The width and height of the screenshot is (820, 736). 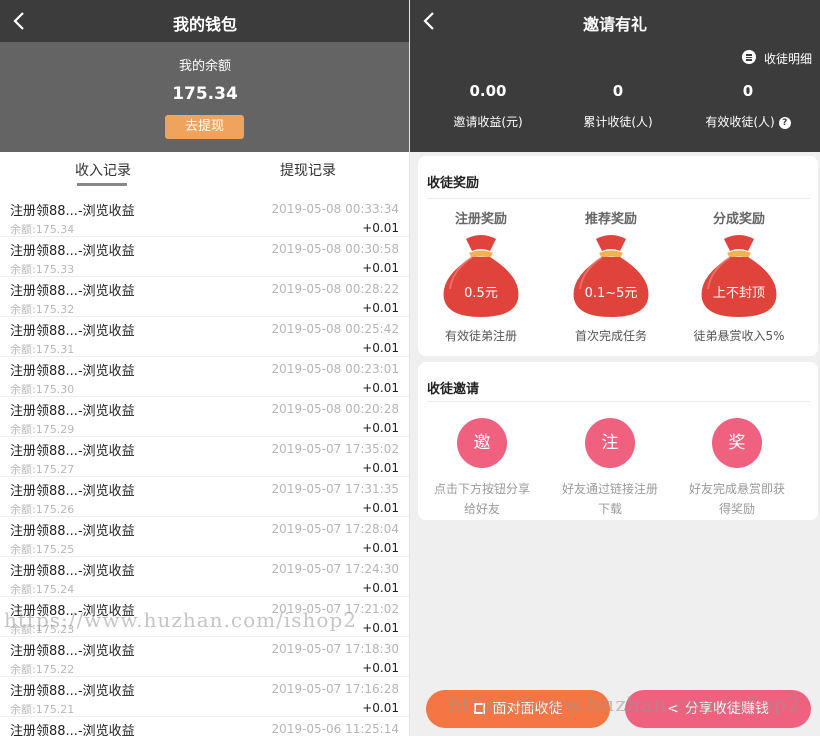 I want to click on record-balance: 余额:175.22, so click(x=42, y=669).